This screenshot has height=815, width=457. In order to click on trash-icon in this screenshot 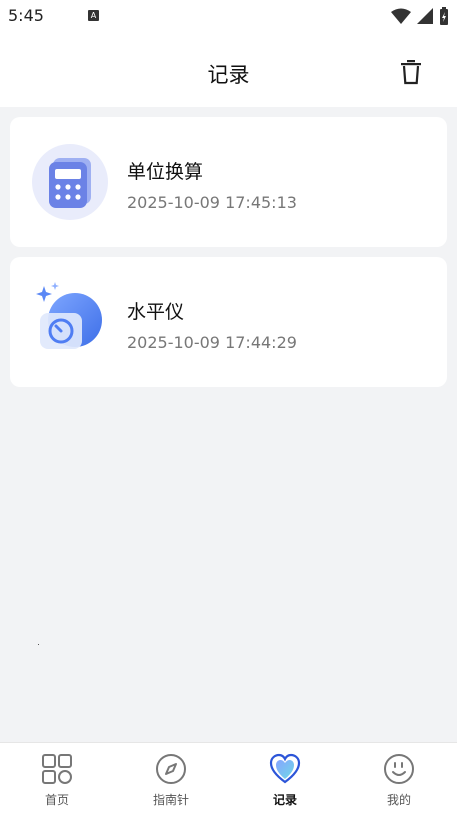, I will do `click(411, 72)`.